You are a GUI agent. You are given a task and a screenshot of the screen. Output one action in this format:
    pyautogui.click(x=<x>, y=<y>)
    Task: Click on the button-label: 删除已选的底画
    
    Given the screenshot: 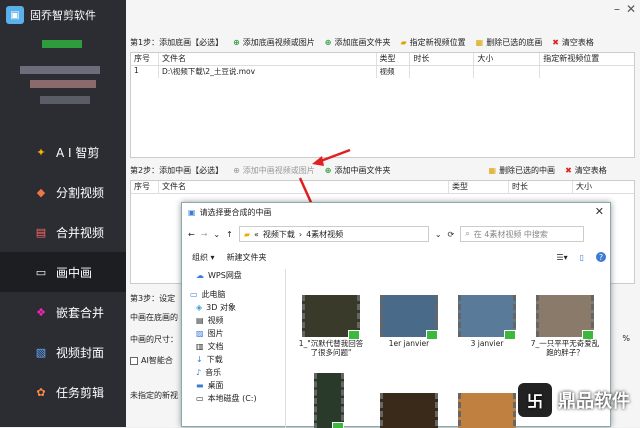 What is the action you would take?
    pyautogui.click(x=514, y=42)
    